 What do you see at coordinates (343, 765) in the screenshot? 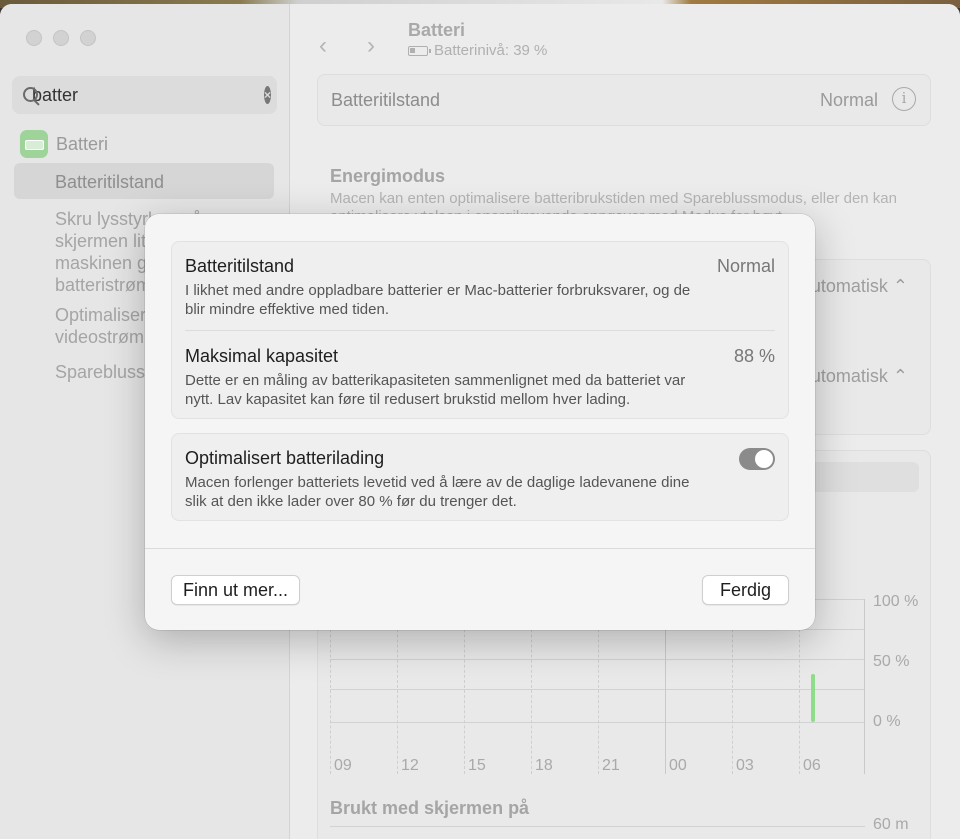
I see `x-label: 09` at bounding box center [343, 765].